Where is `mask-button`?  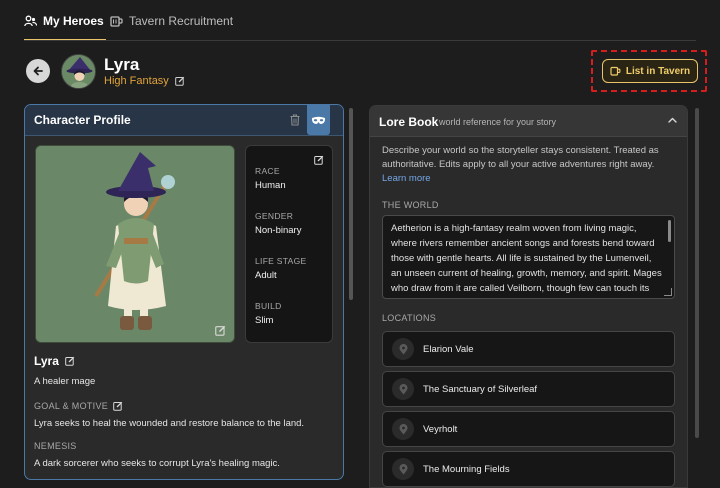
mask-button is located at coordinates (318, 120).